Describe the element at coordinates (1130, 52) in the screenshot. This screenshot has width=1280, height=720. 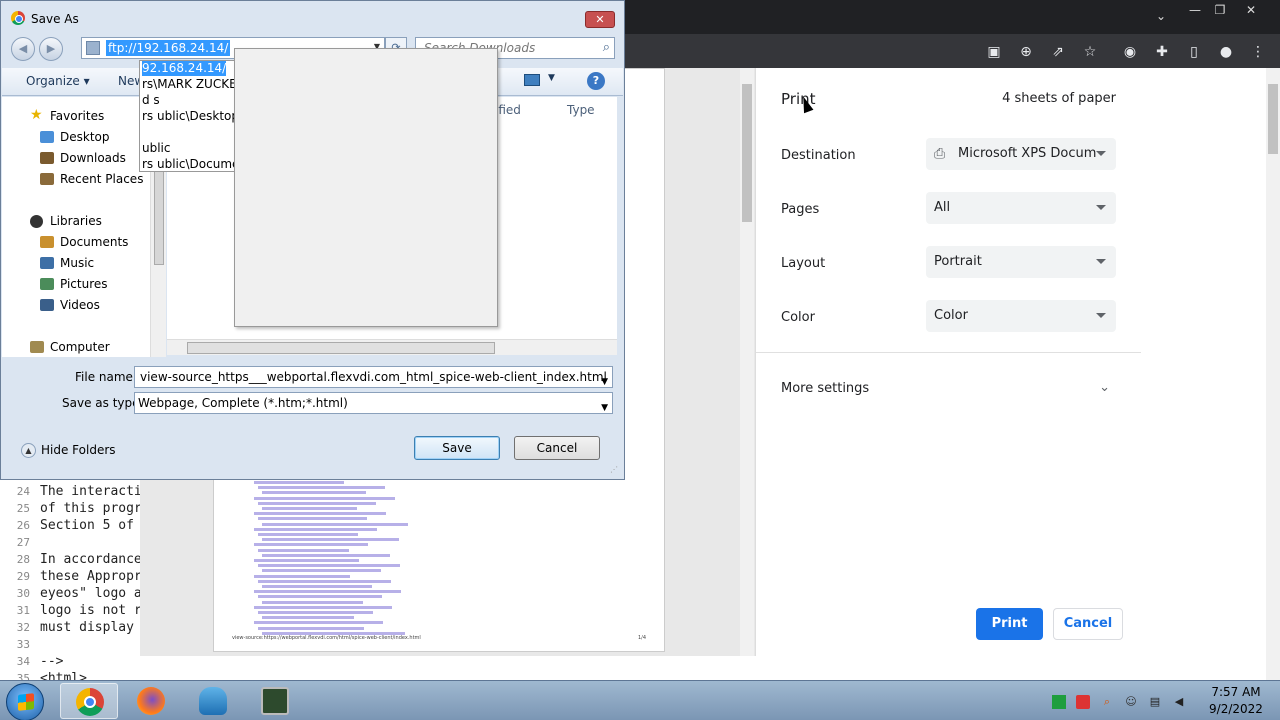
I see `profile-icon: ◉` at that location.